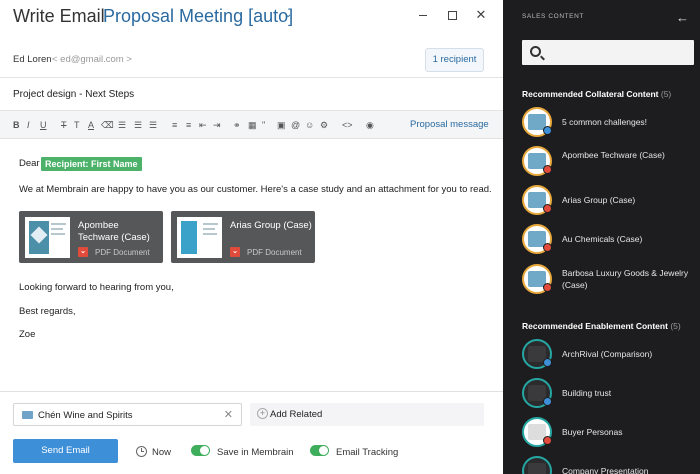 This screenshot has width=700, height=474. I want to click on calendar-icon: ▦, so click(252, 125).